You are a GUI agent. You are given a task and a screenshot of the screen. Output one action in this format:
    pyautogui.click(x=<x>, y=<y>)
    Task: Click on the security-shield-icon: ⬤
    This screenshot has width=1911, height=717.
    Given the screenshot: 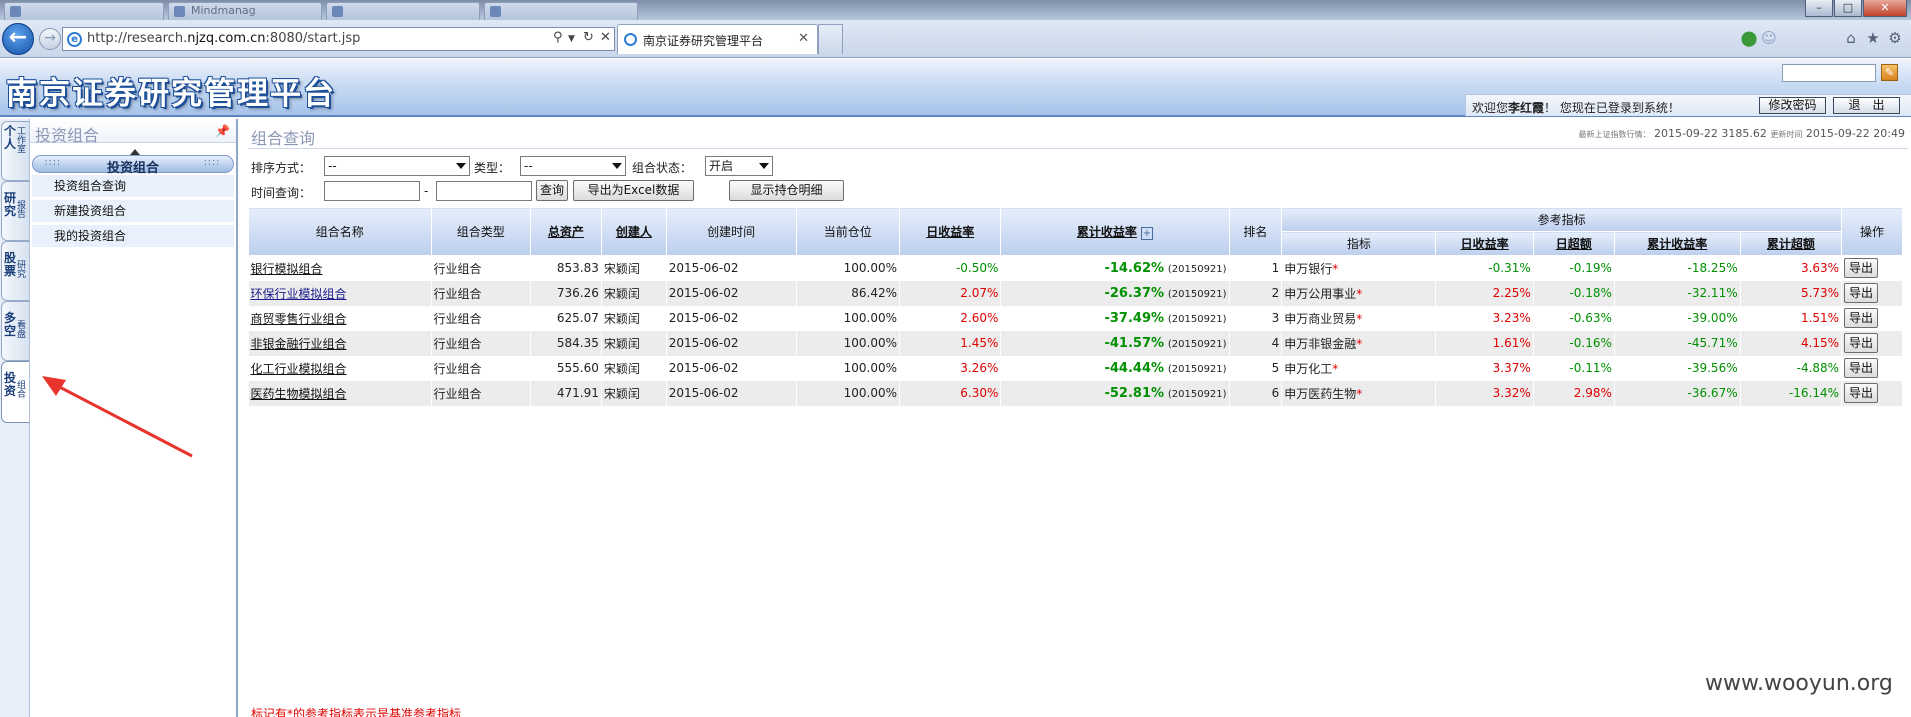 What is the action you would take?
    pyautogui.click(x=1749, y=38)
    